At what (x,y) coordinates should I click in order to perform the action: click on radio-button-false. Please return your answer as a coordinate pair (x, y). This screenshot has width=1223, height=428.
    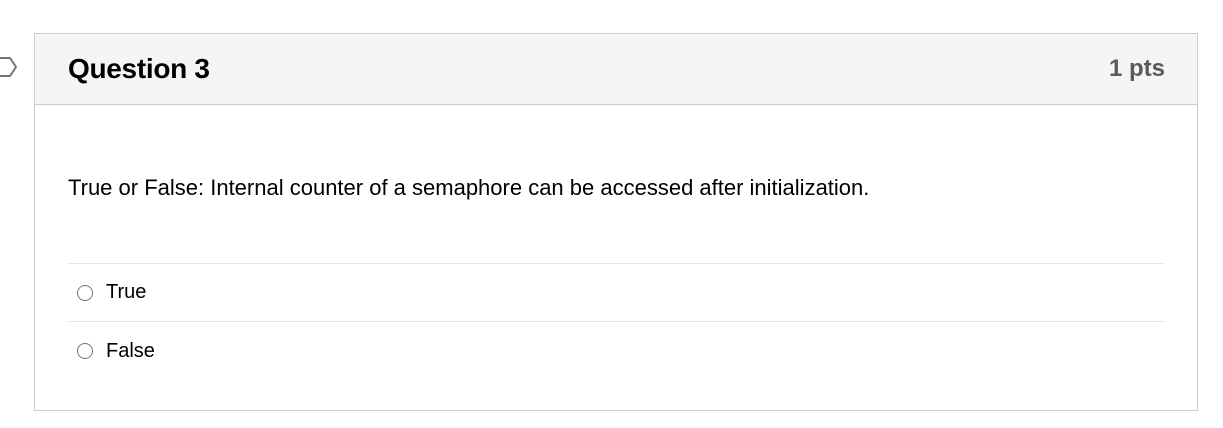
    Looking at the image, I should click on (85, 351).